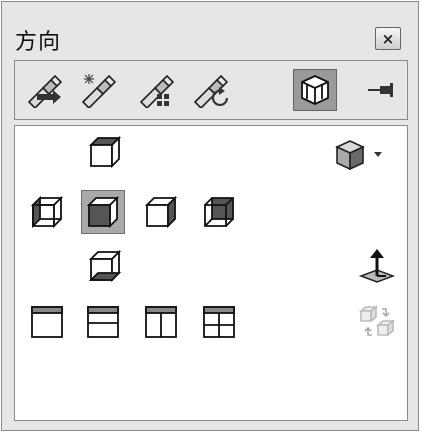 The width and height of the screenshot is (422, 433). I want to click on flashlight-arrow-icon, so click(45, 91).